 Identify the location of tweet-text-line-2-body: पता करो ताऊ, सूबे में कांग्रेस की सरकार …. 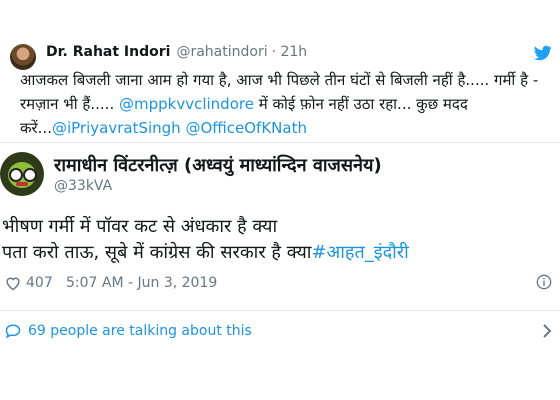
(157, 252).